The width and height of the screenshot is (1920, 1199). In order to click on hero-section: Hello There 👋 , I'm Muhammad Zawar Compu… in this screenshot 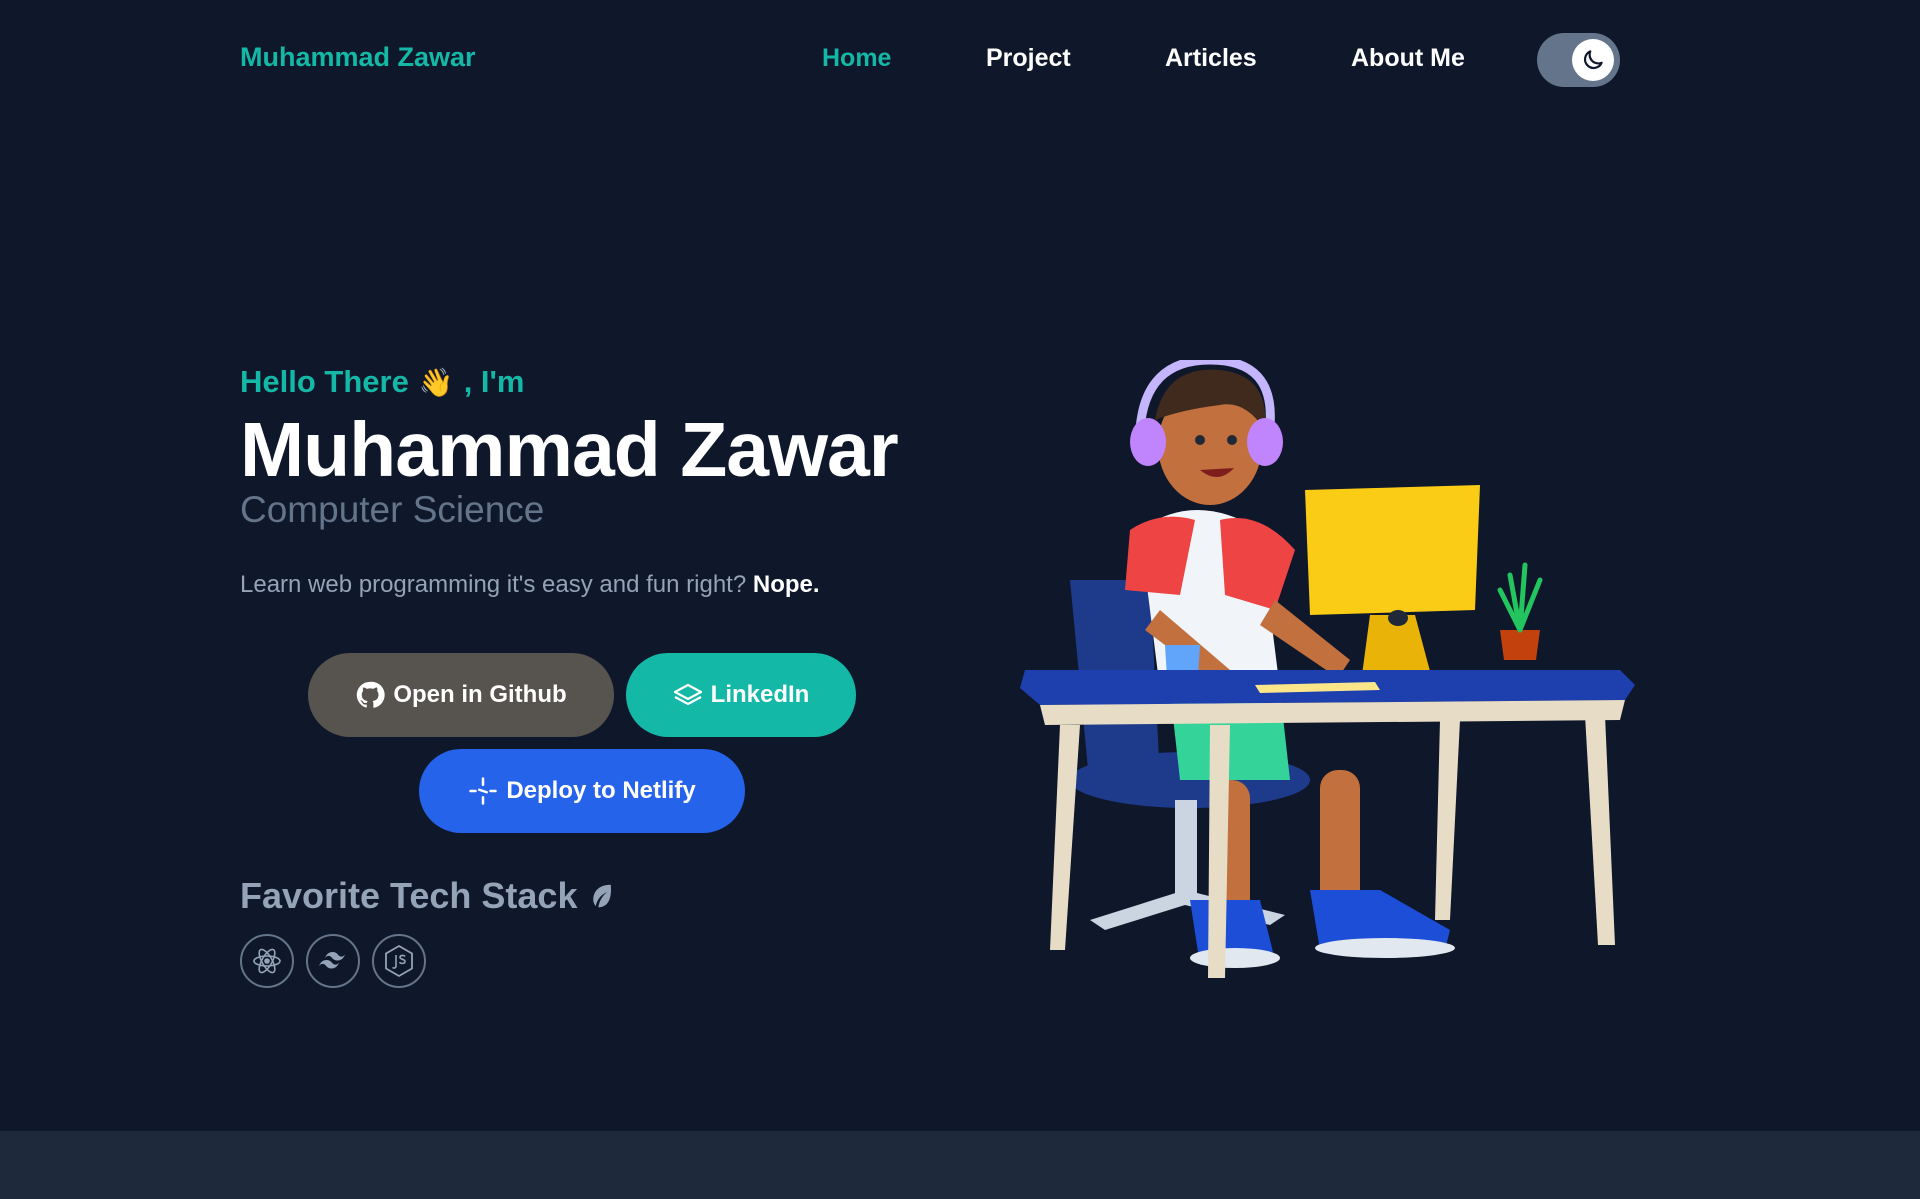, I will do `click(620, 479)`.